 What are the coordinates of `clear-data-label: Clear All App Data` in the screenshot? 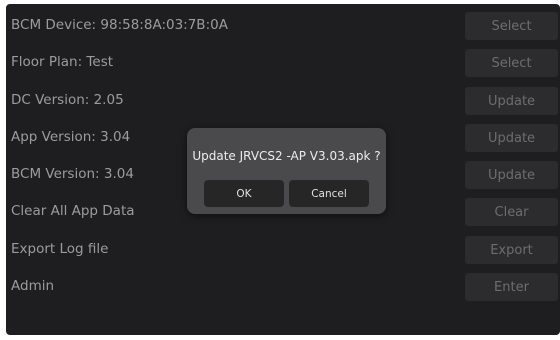 It's located at (73, 211).